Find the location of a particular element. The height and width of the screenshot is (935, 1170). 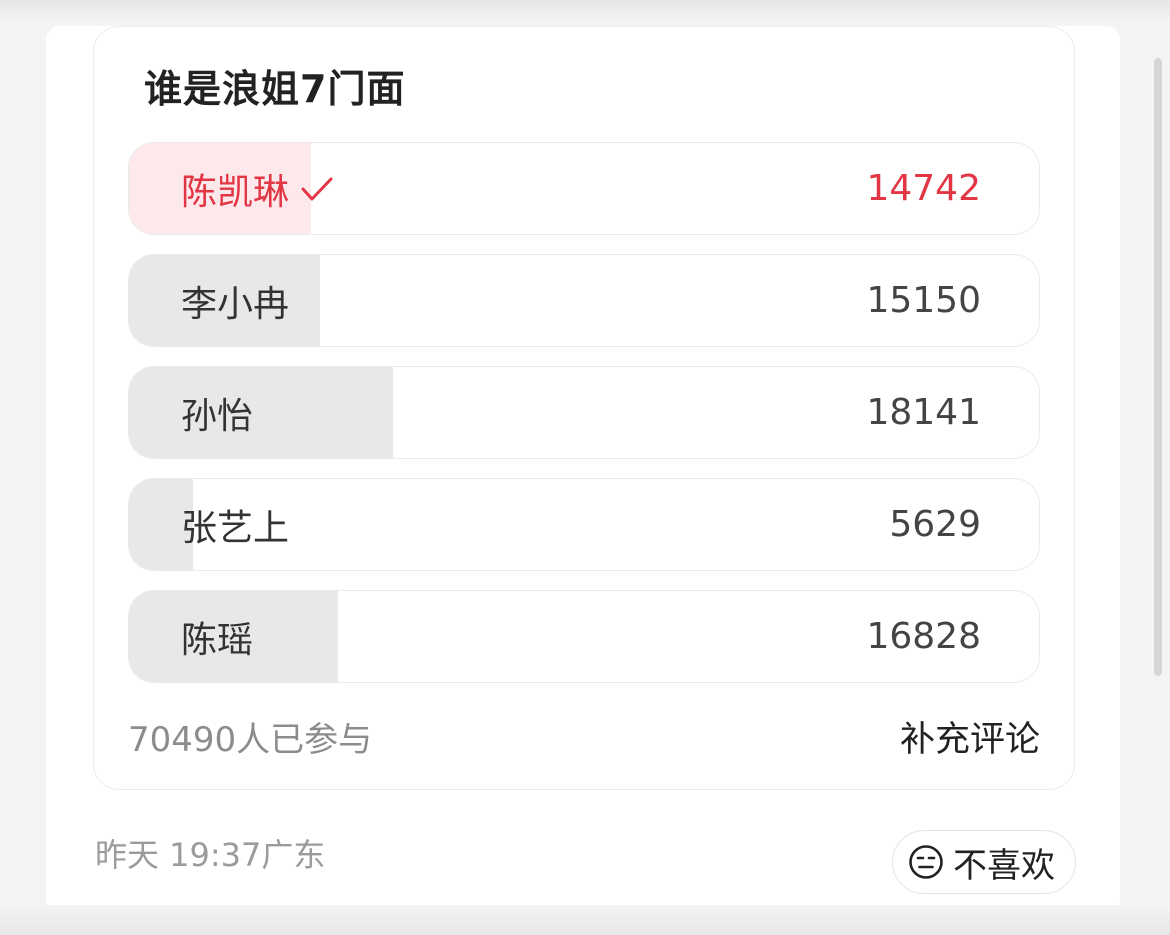

dislike-button: 不喜欢 is located at coordinates (984, 862).